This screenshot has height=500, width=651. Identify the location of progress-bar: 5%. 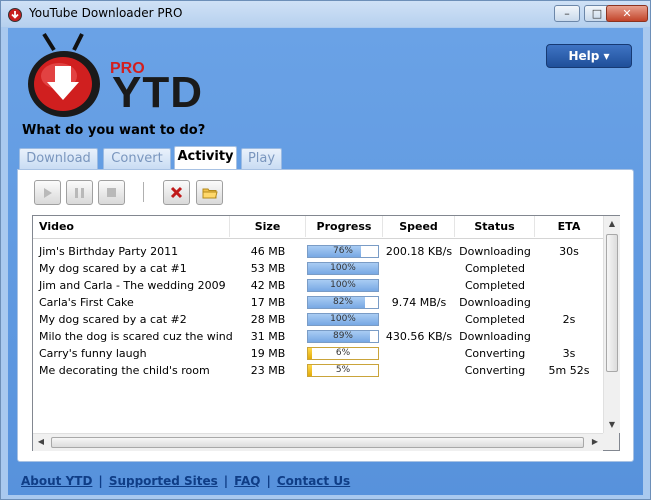
(343, 370).